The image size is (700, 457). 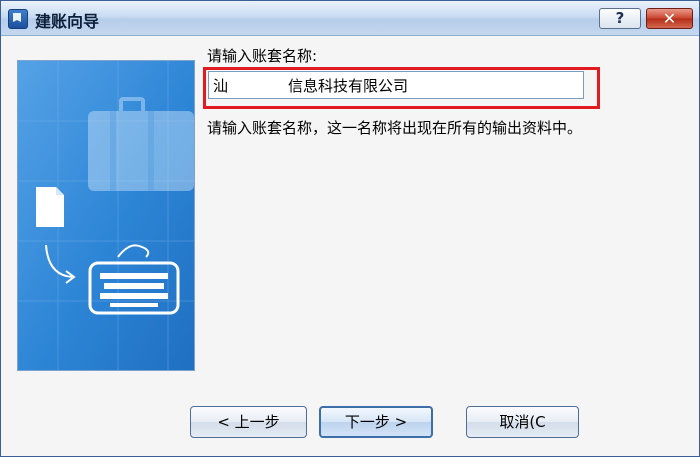 I want to click on cancel-button: 取消(C, so click(x=522, y=422).